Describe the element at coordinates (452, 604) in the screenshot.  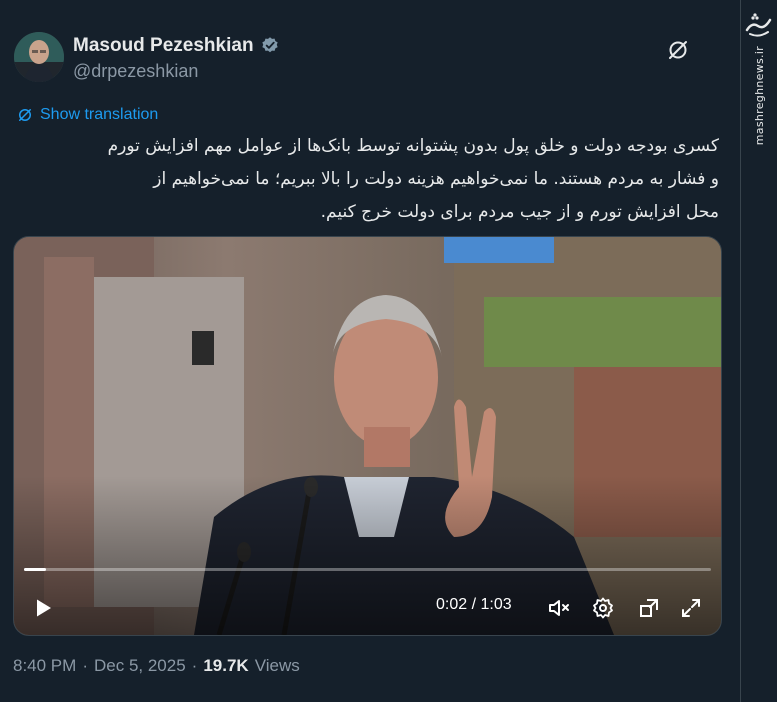
I see `video-current-time: 0:02` at that location.